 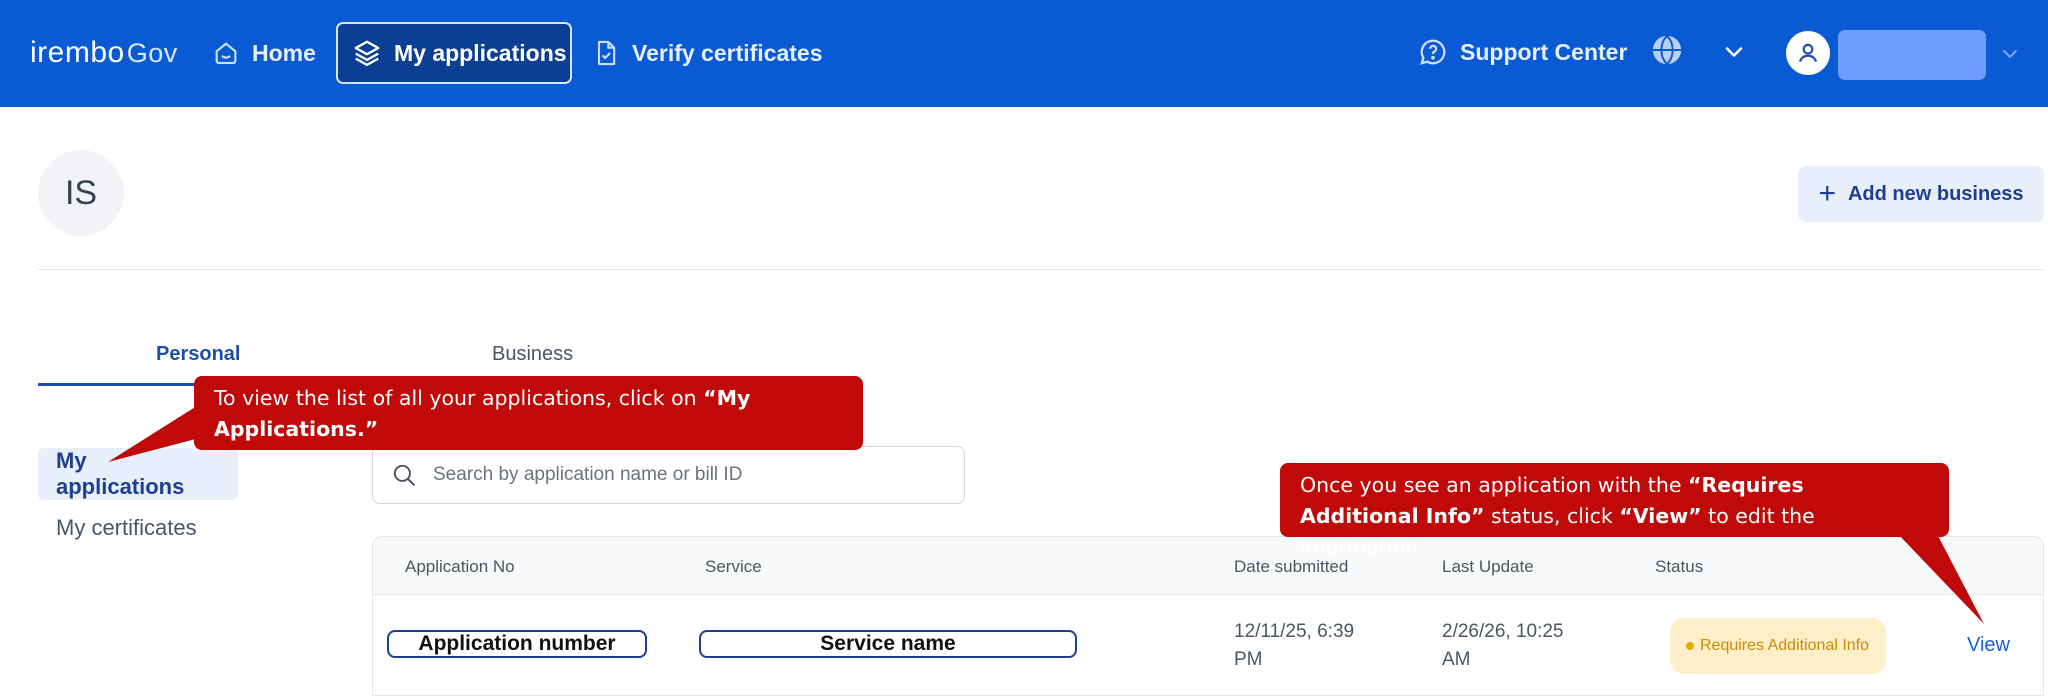 I want to click on date-submitted-line-2: PM, so click(x=1248, y=659).